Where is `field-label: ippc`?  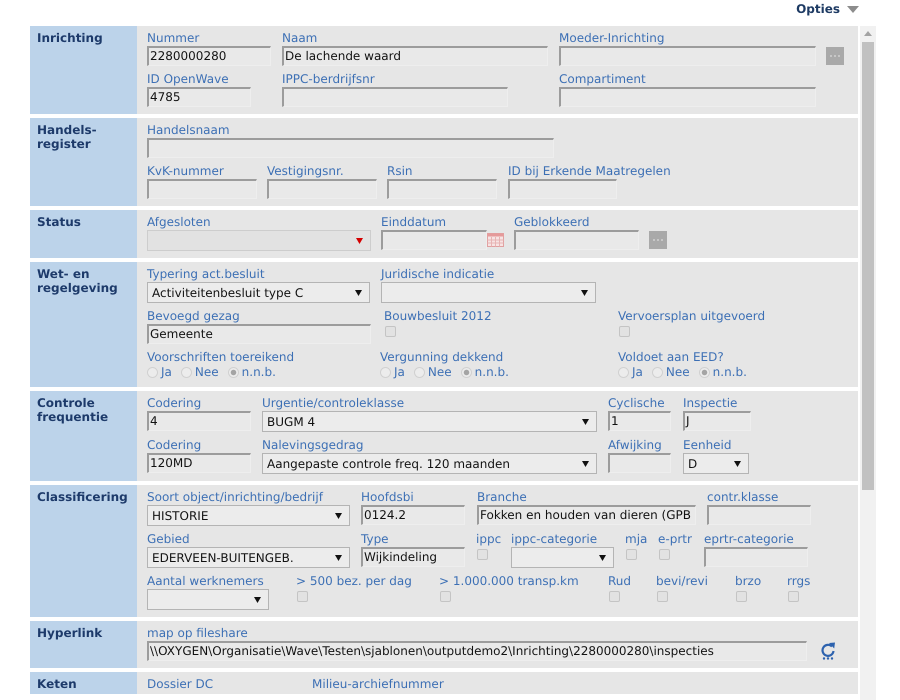
field-label: ippc is located at coordinates (489, 539).